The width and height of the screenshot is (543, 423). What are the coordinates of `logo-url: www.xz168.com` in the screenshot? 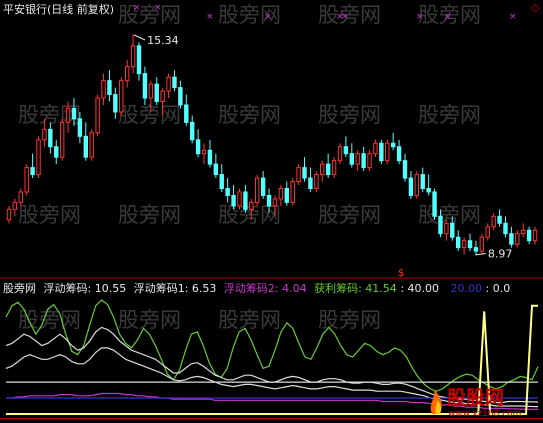 It's located at (484, 414).